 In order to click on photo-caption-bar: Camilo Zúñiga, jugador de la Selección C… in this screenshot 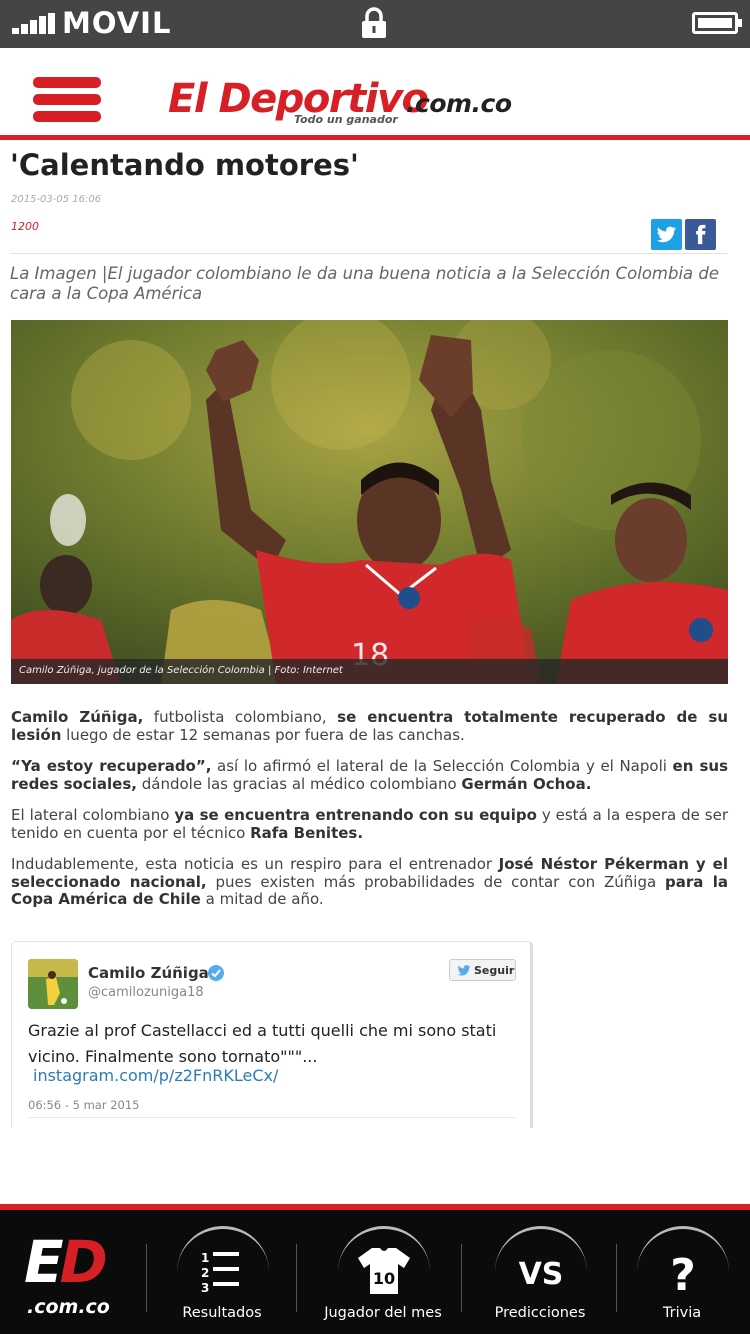, I will do `click(369, 671)`.